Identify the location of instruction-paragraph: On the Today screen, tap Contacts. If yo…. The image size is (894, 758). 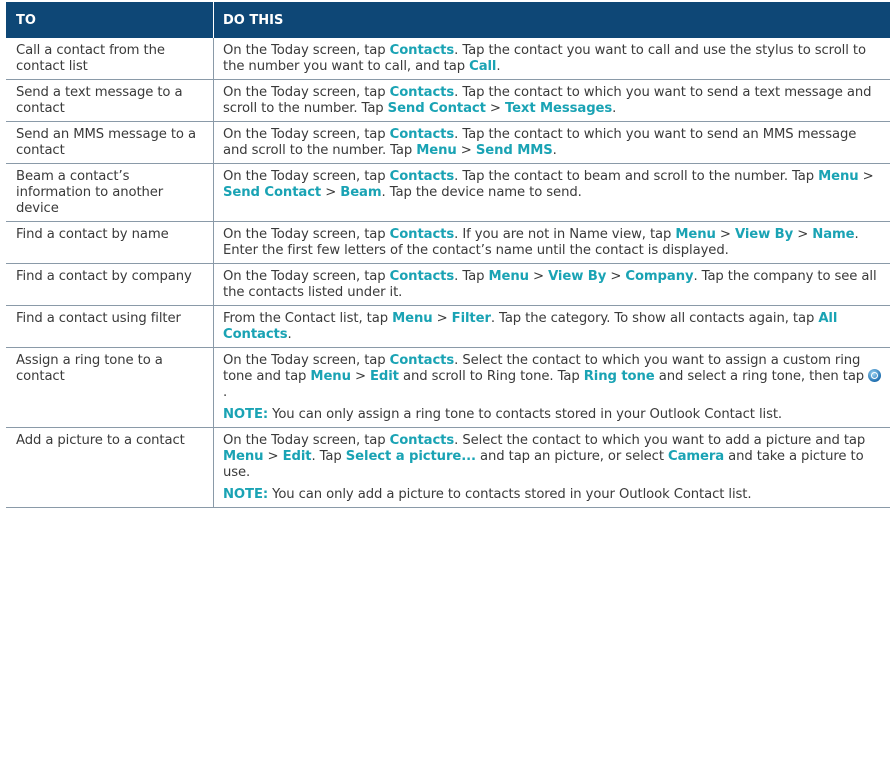
(552, 243).